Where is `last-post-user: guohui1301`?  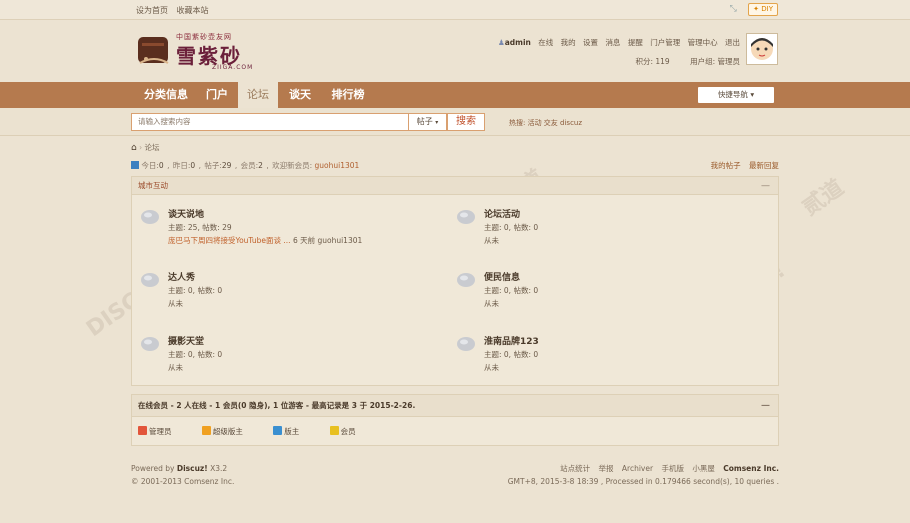 last-post-user: guohui1301 is located at coordinates (339, 240).